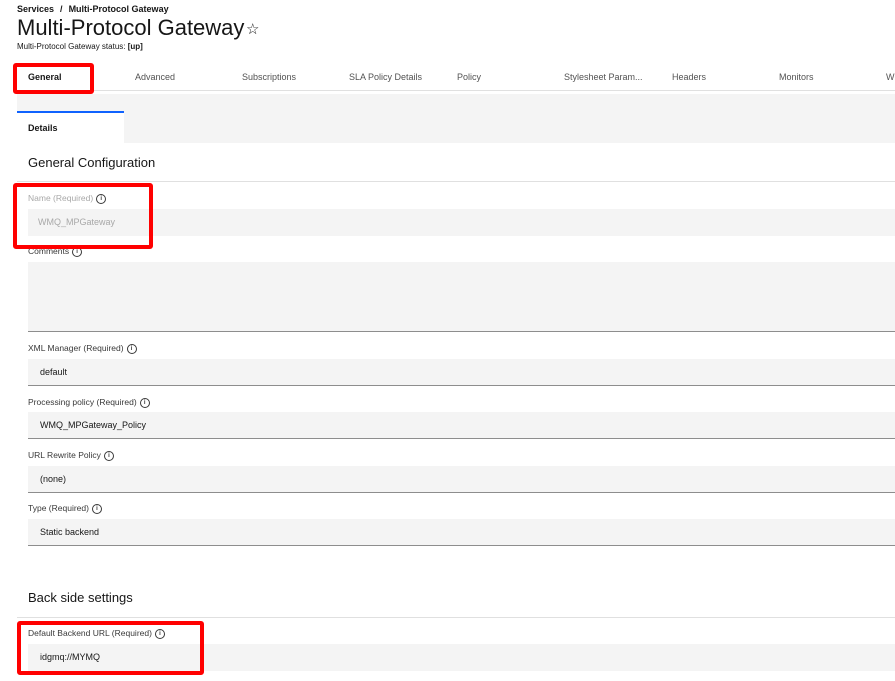 This screenshot has height=681, width=895. Describe the element at coordinates (70, 127) in the screenshot. I see `subtab-details: Details` at that location.